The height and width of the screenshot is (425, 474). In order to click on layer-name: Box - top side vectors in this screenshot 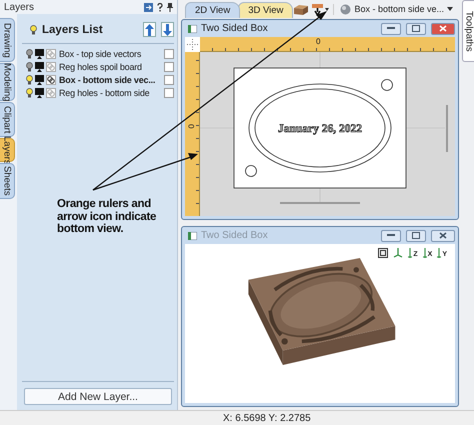, I will do `click(110, 53)`.